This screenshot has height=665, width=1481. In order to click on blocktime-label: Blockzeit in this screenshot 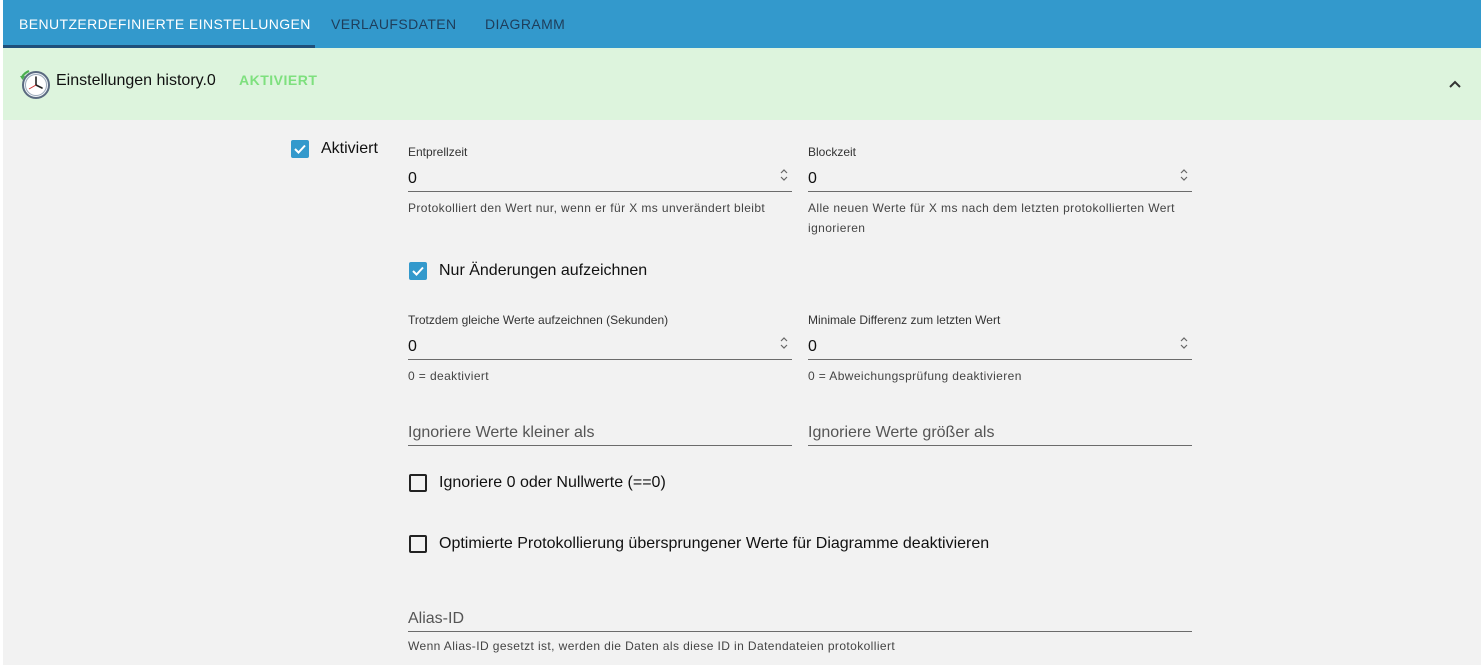, I will do `click(832, 152)`.